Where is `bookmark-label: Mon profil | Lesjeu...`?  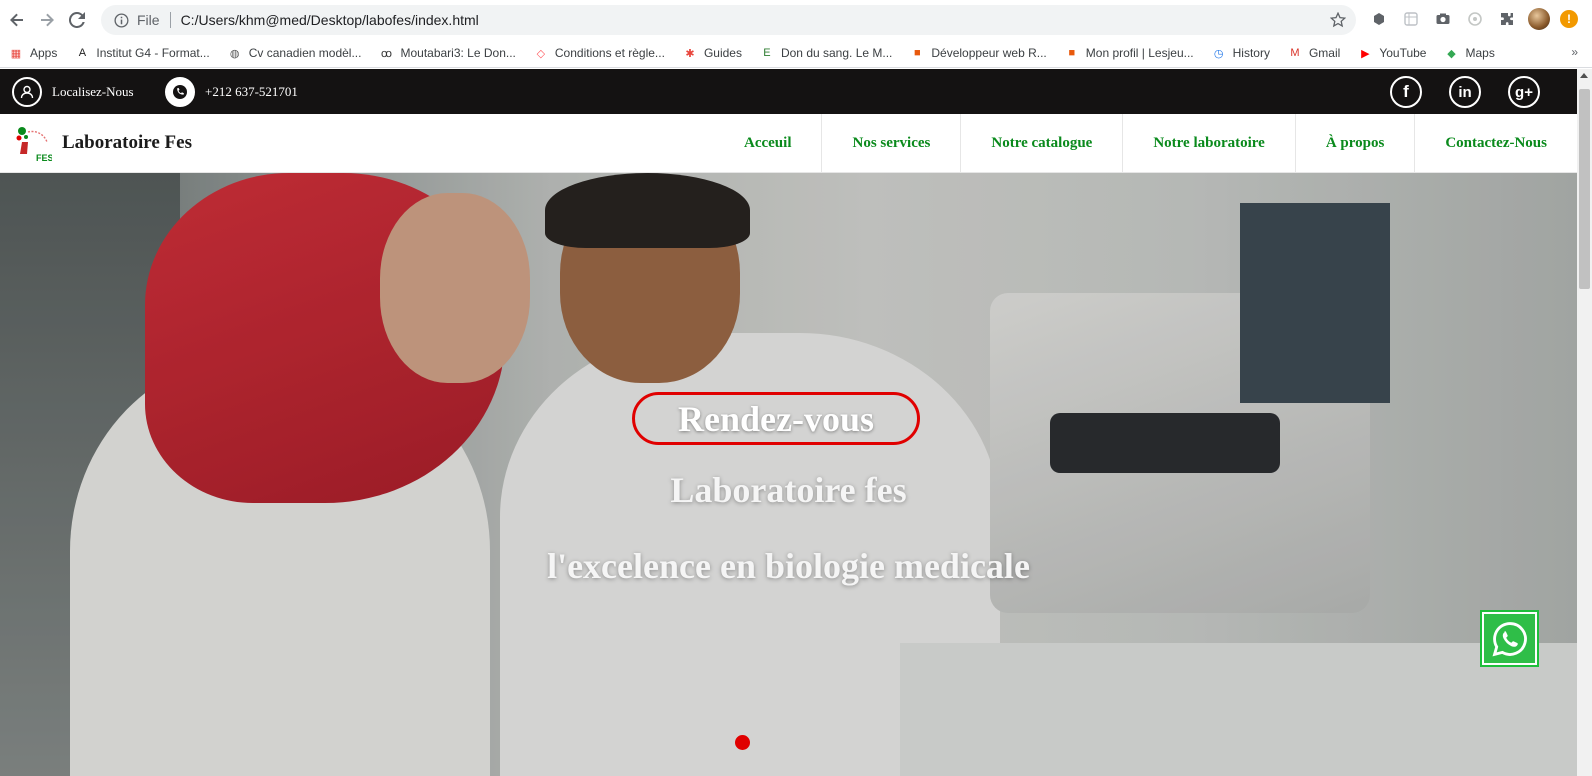 bookmark-label: Mon profil | Lesjeu... is located at coordinates (1139, 53).